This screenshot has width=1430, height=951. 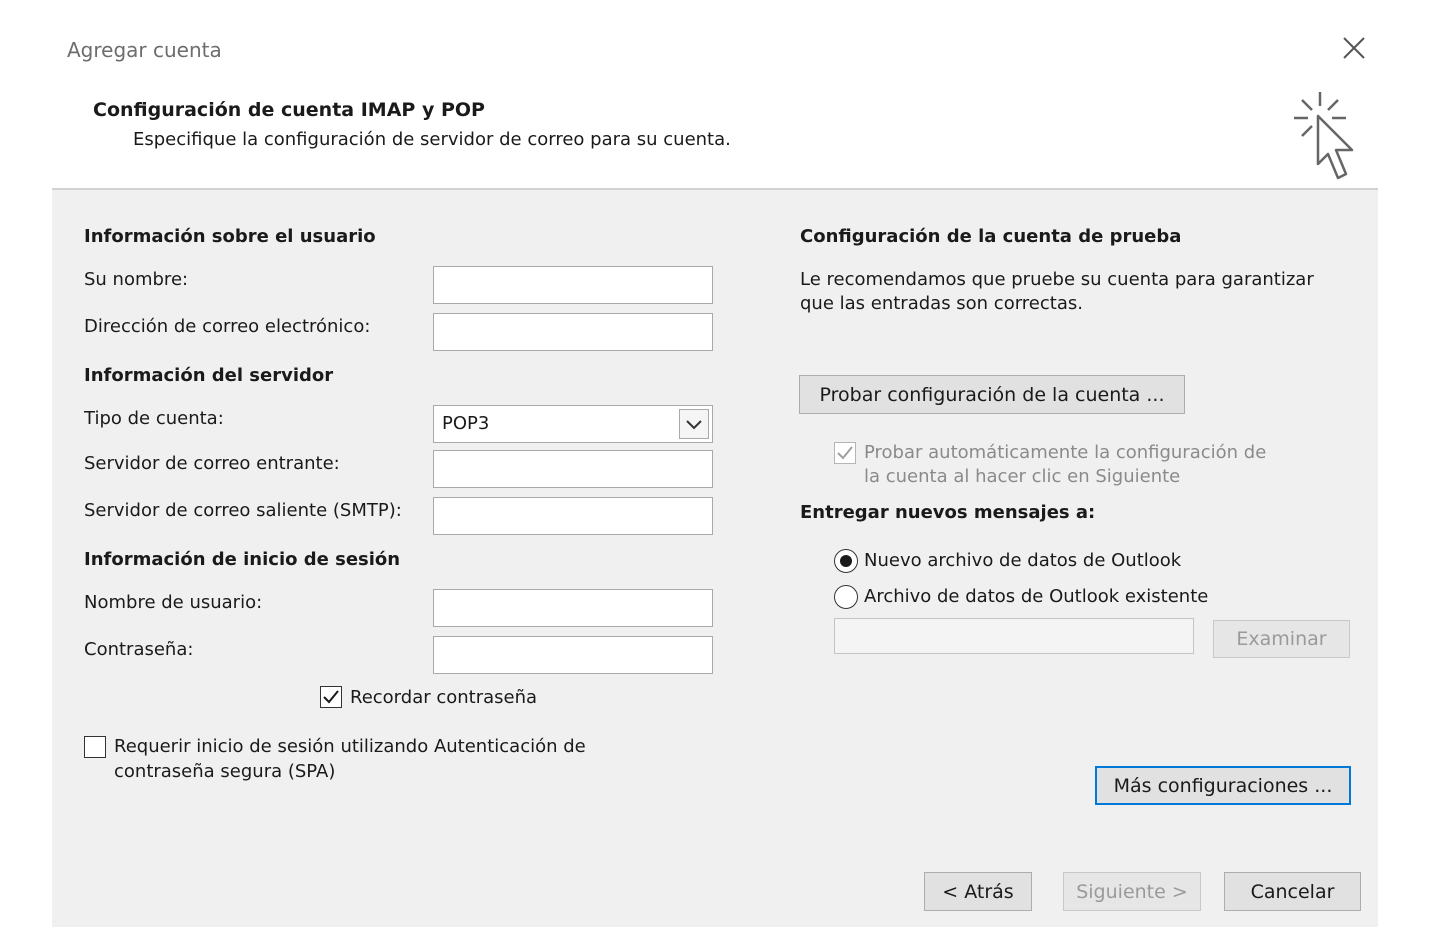 I want to click on radio-existing-data-file, so click(x=846, y=597).